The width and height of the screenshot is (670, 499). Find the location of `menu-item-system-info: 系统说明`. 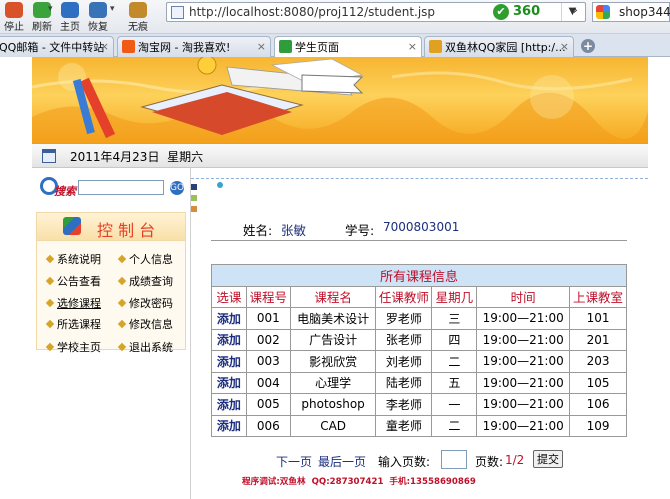

menu-item-system-info: 系统说明 is located at coordinates (73, 259).